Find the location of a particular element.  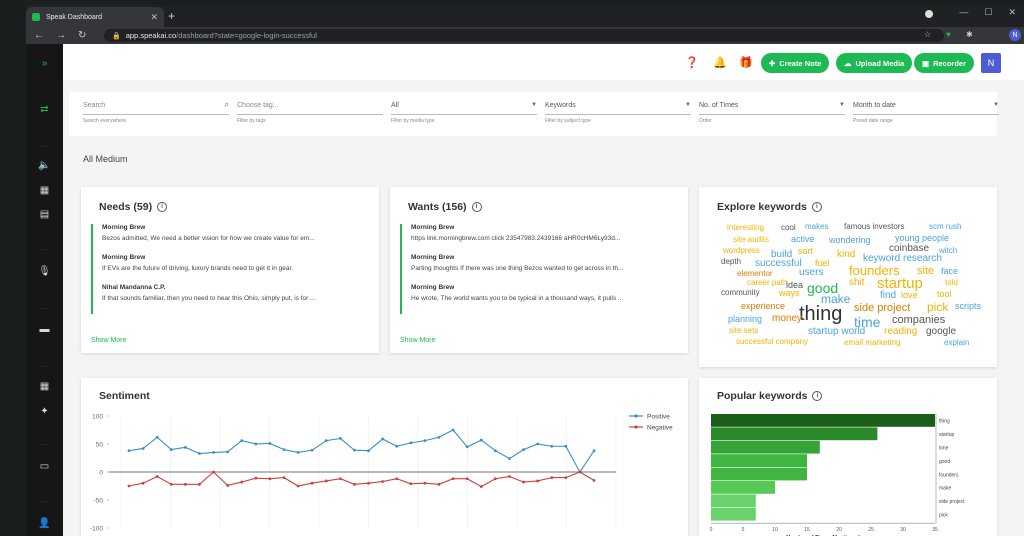

keyword-career-path: career path is located at coordinates (767, 283).